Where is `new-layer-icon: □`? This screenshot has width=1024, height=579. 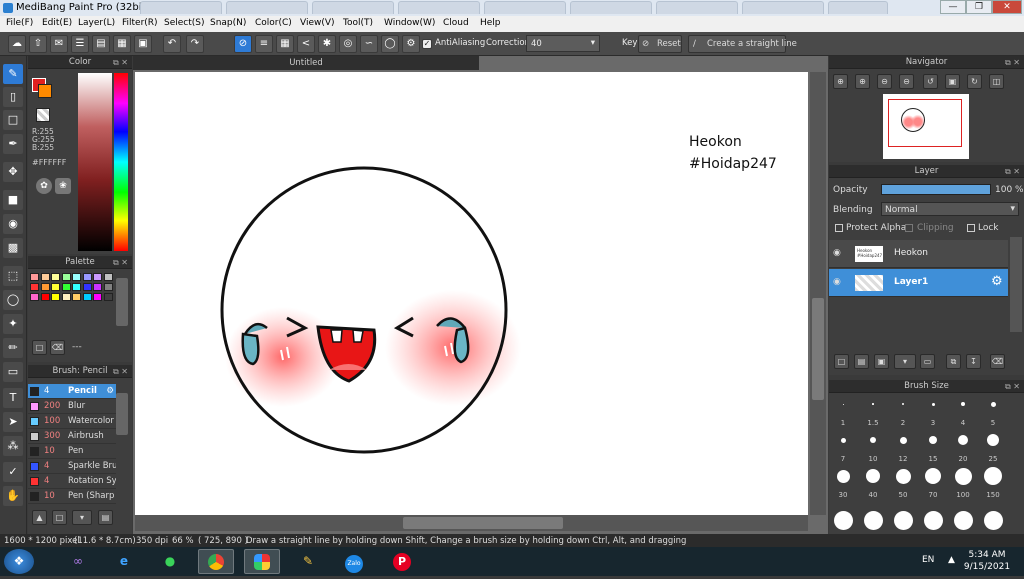
new-layer-icon: □ is located at coordinates (841, 361).